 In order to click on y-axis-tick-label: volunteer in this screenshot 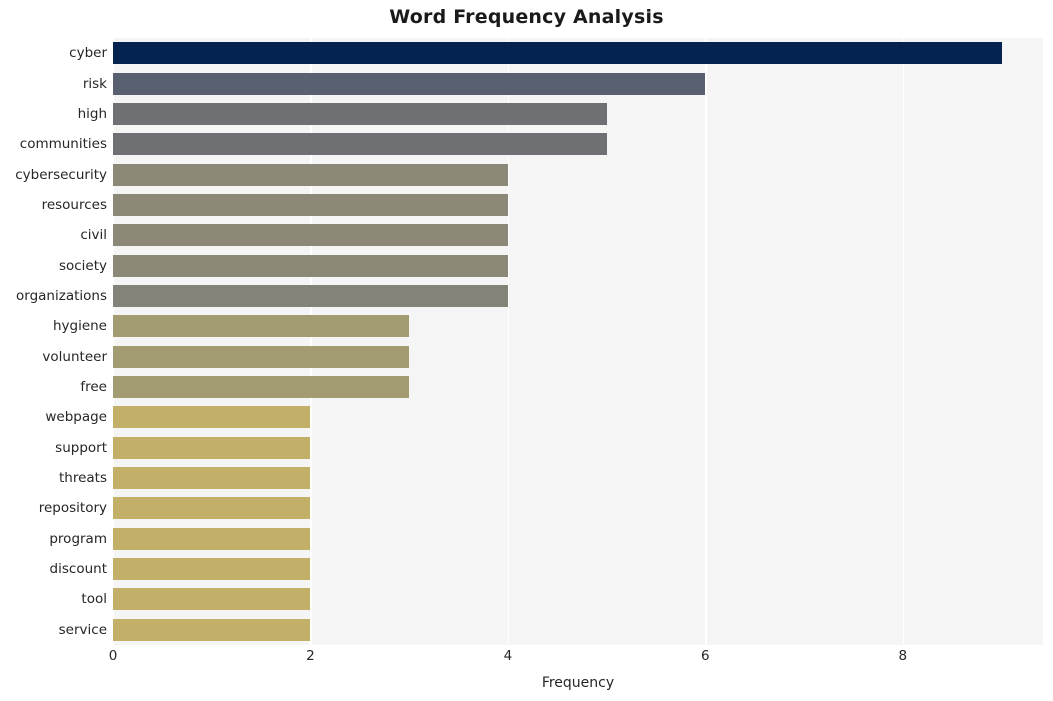, I will do `click(74, 356)`.